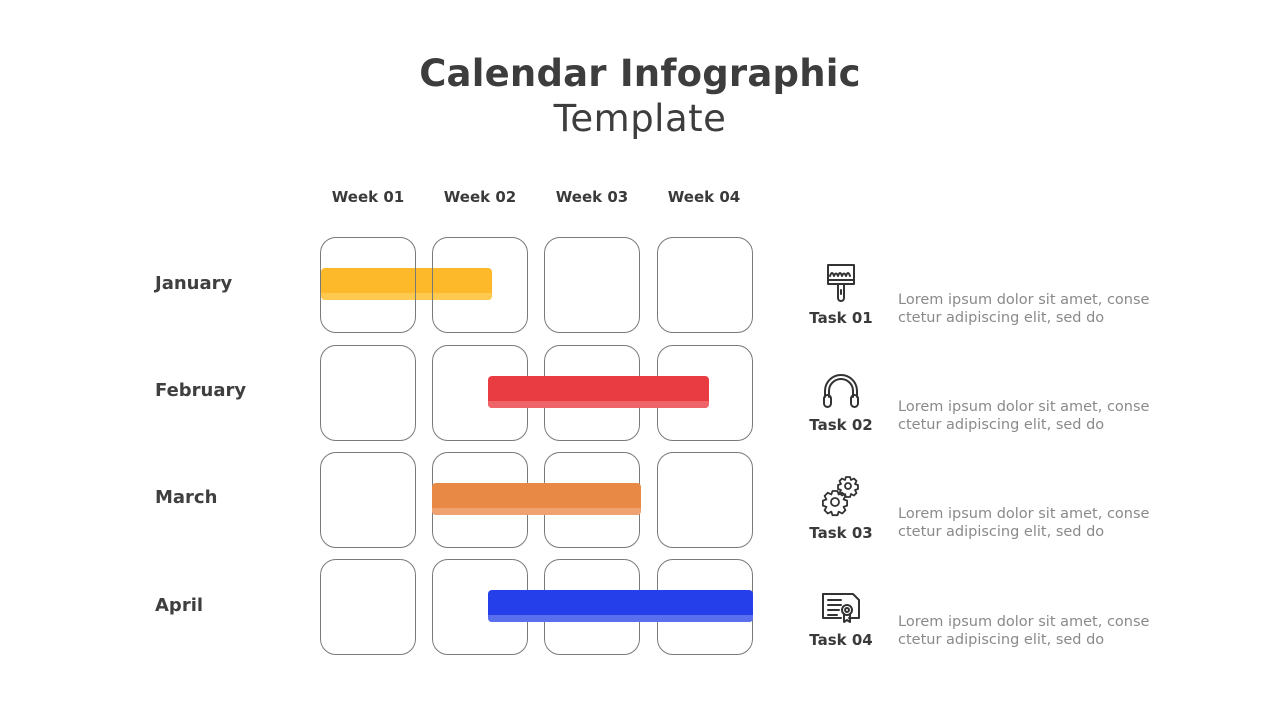 This screenshot has height=720, width=1280. Describe the element at coordinates (592, 197) in the screenshot. I see `week-header: Week 03` at that location.